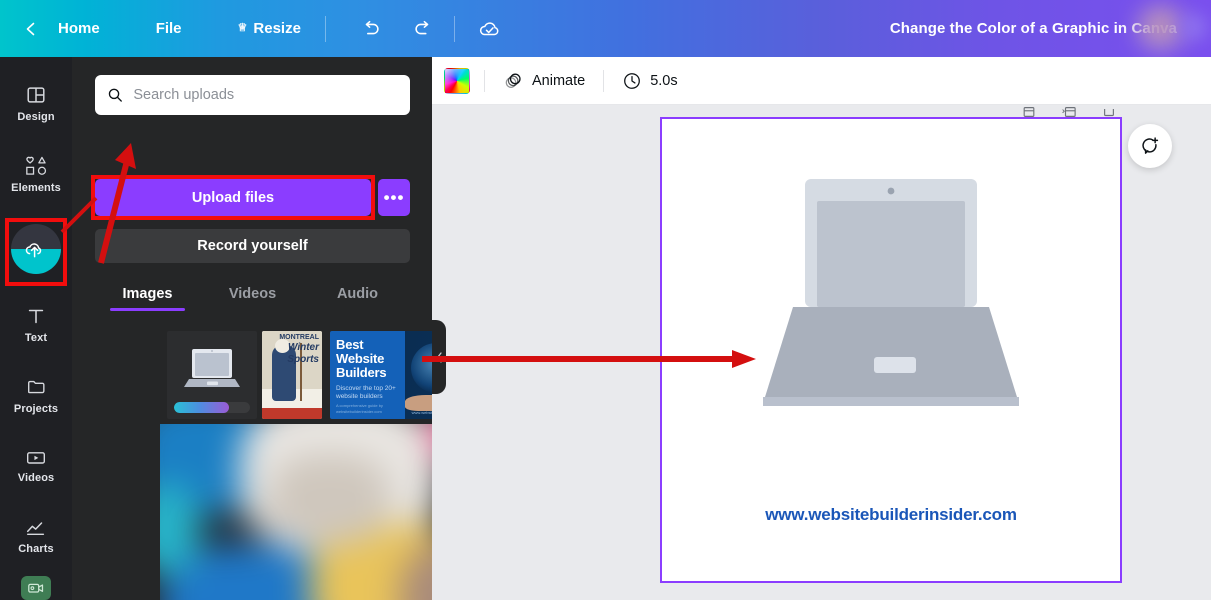 The width and height of the screenshot is (1211, 600). I want to click on website-builders-url: www.websitebuilderinsider.com, so click(421, 412).